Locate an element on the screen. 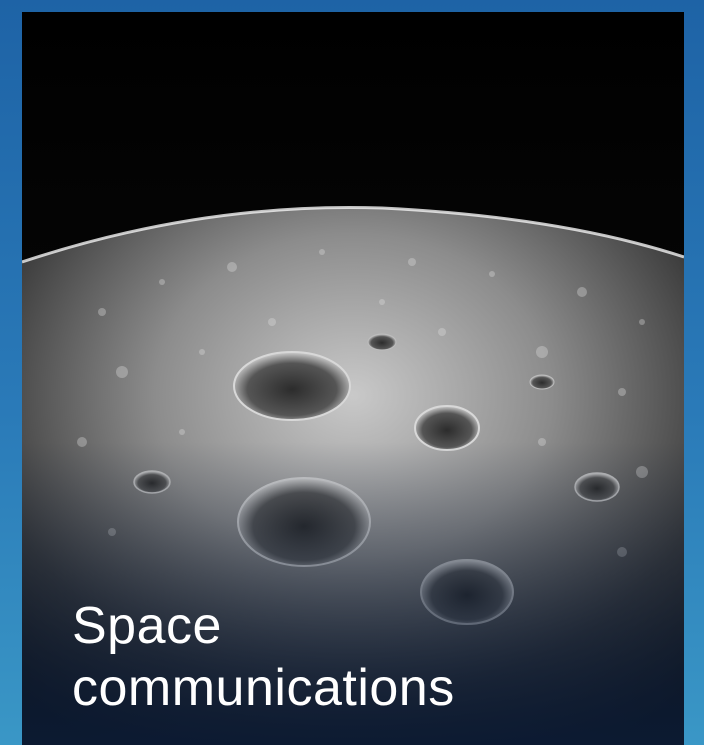  tile-title: Space communications is located at coordinates (263, 657).